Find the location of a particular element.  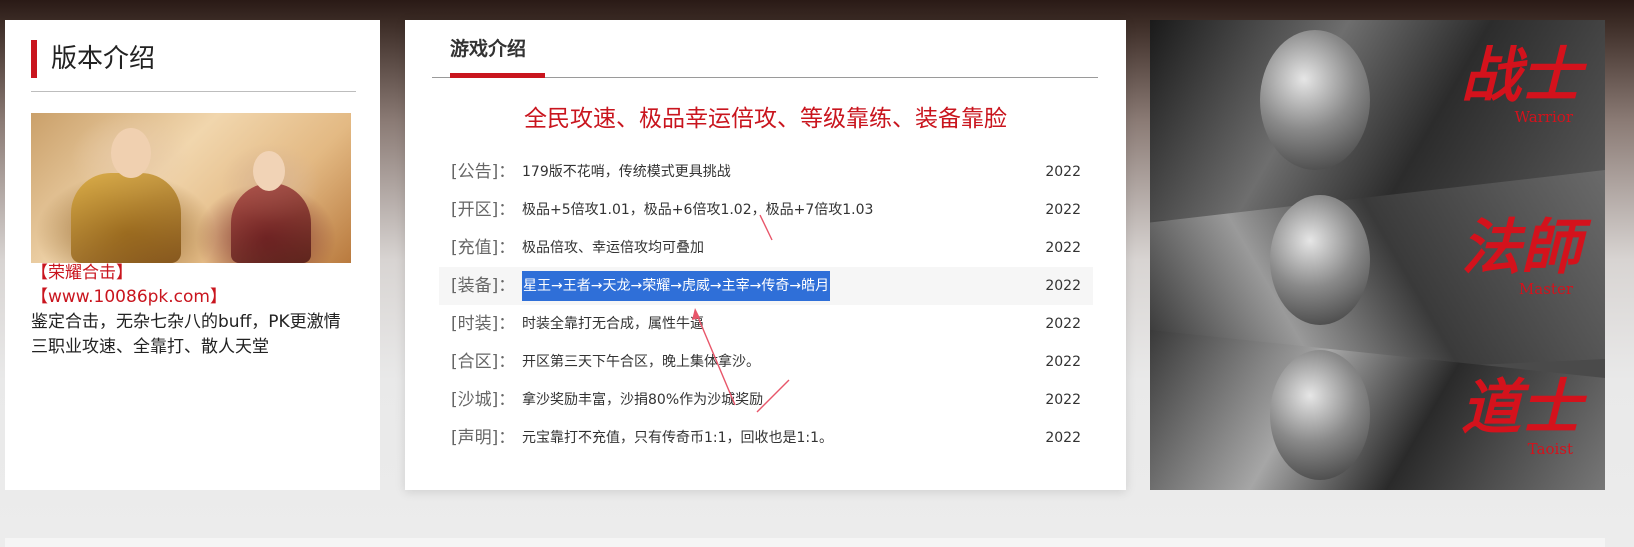

item-text: 时装全靠打无合成，属性牛逼 is located at coordinates (613, 324).